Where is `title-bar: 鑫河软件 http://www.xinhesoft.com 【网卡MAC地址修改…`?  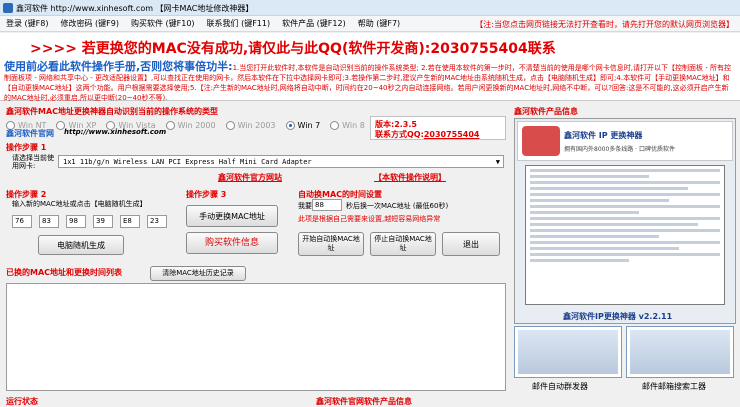
title-bar: 鑫河软件 http://www.xinhesoft.com 【网卡MAC地址修改… is located at coordinates (370, 8).